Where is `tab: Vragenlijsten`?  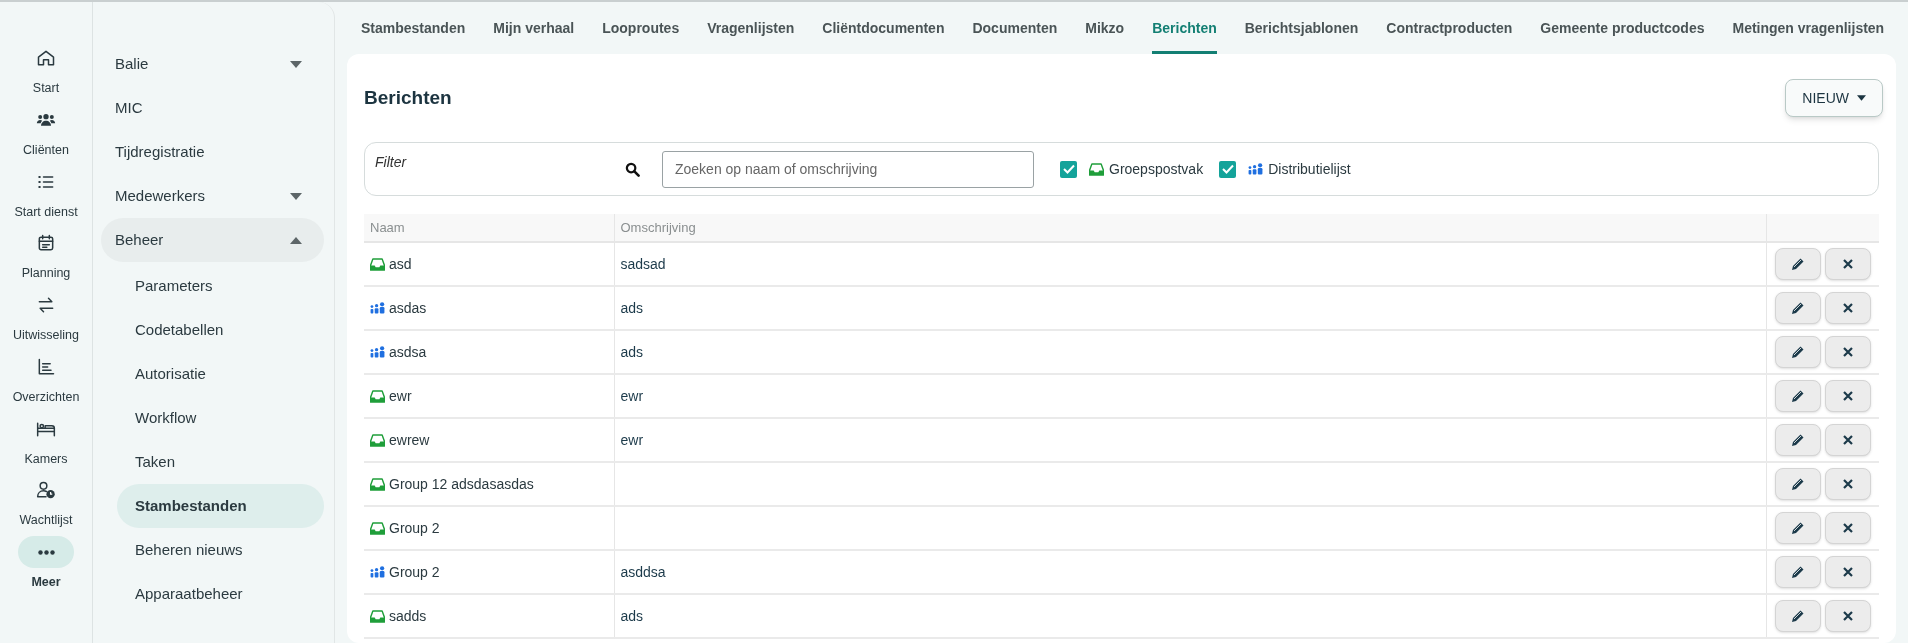 tab: Vragenlijsten is located at coordinates (751, 28).